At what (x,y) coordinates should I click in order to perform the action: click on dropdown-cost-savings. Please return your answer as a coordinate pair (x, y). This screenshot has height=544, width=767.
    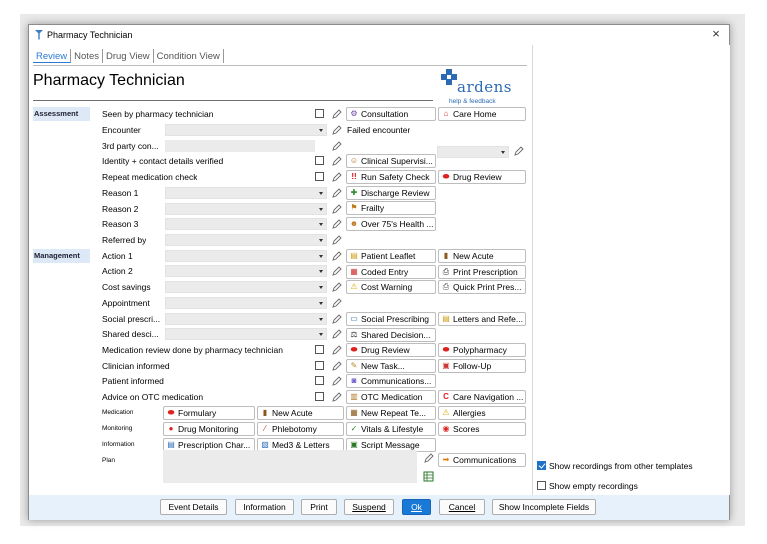
    Looking at the image, I should click on (246, 287).